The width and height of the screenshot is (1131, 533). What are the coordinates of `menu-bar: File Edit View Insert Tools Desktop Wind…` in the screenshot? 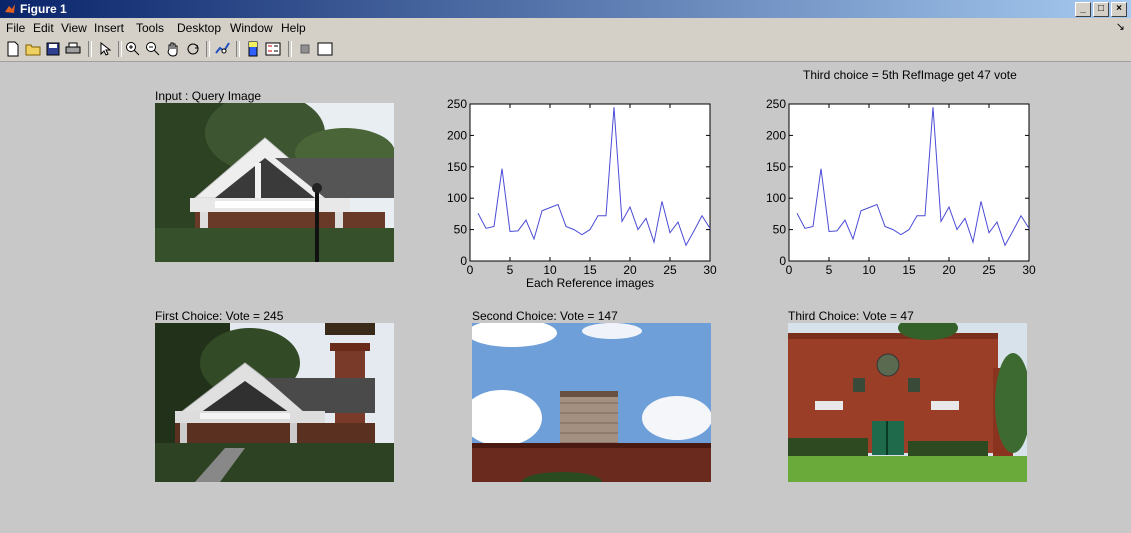 It's located at (565, 27).